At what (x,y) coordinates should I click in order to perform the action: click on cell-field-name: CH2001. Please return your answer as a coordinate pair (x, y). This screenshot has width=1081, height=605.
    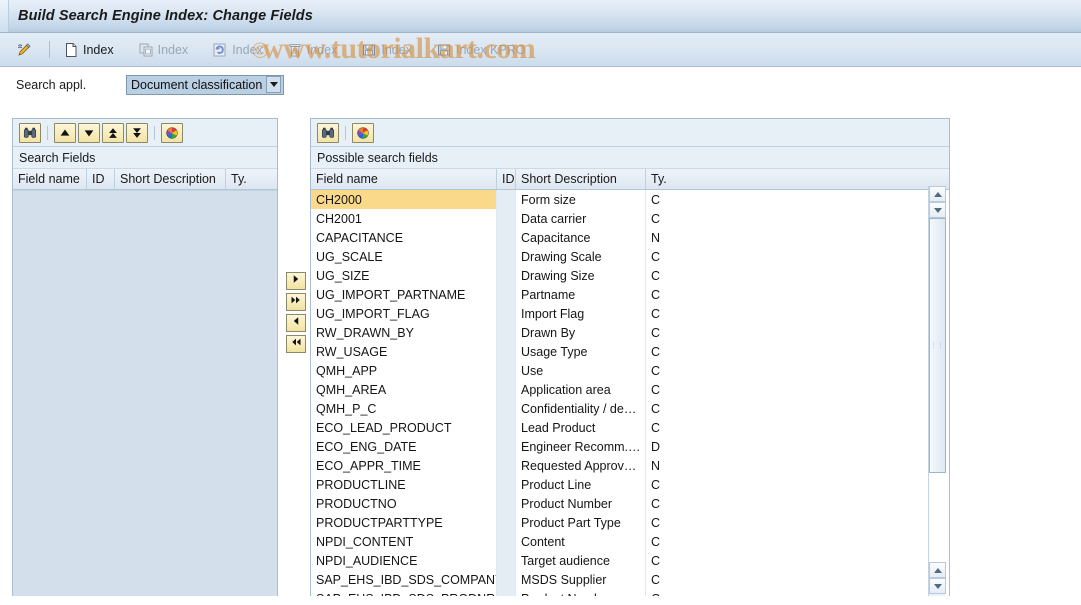
    Looking at the image, I should click on (404, 218).